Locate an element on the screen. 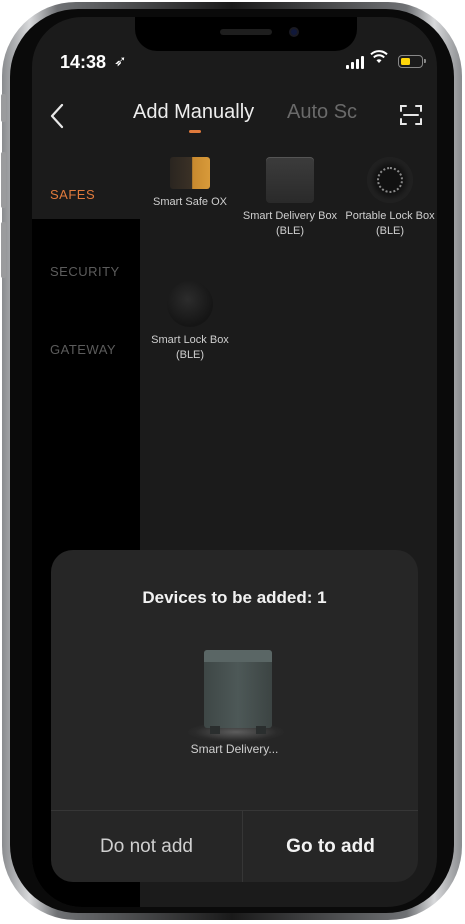  sidebar-item-gateway: GATEWAY is located at coordinates (83, 349).